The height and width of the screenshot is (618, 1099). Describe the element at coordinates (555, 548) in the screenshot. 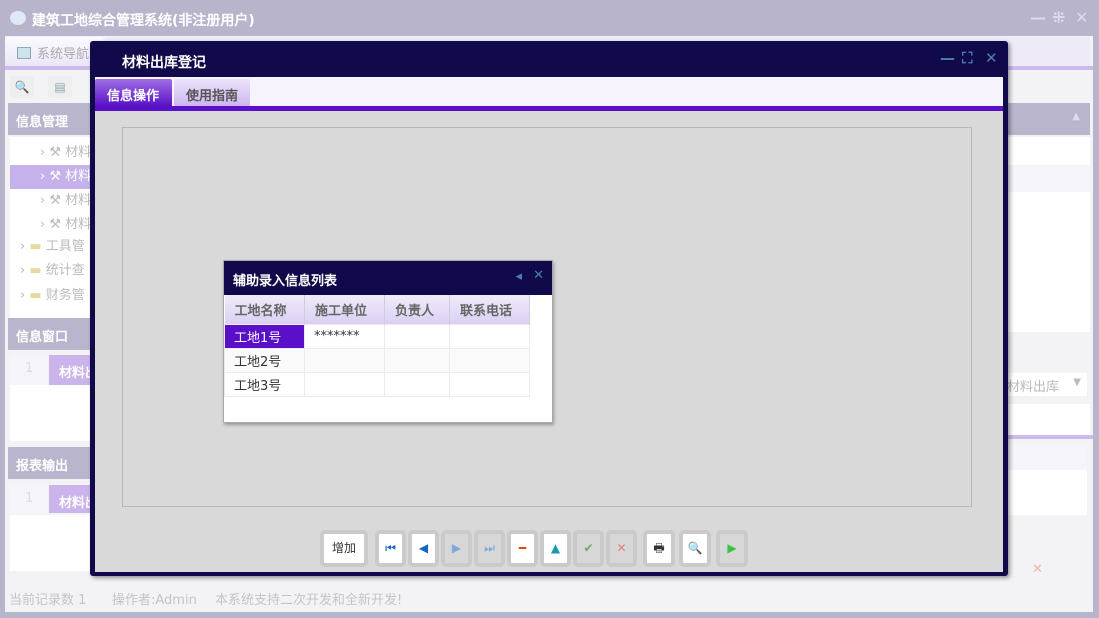

I see `edit-up-icon: ▲` at that location.